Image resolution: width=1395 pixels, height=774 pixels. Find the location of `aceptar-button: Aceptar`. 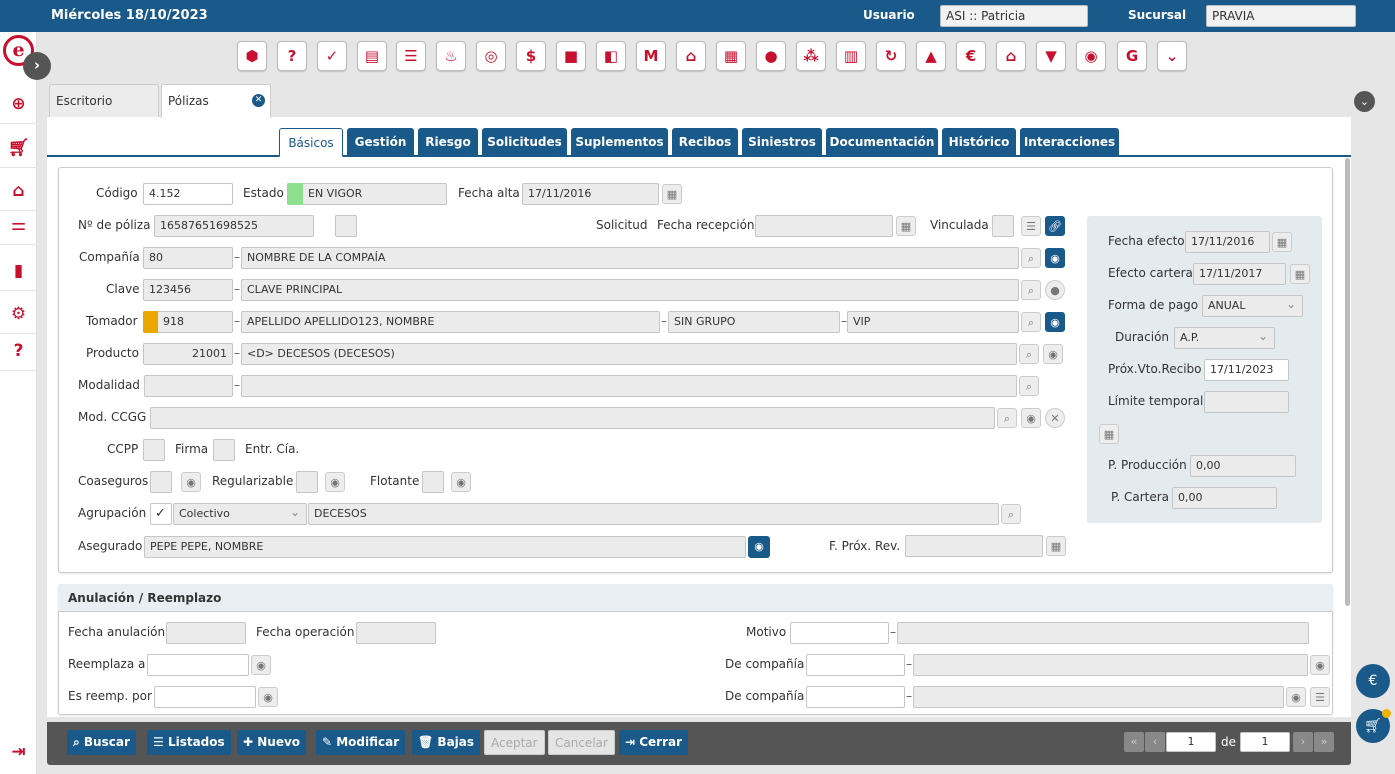

aceptar-button: Aceptar is located at coordinates (514, 742).